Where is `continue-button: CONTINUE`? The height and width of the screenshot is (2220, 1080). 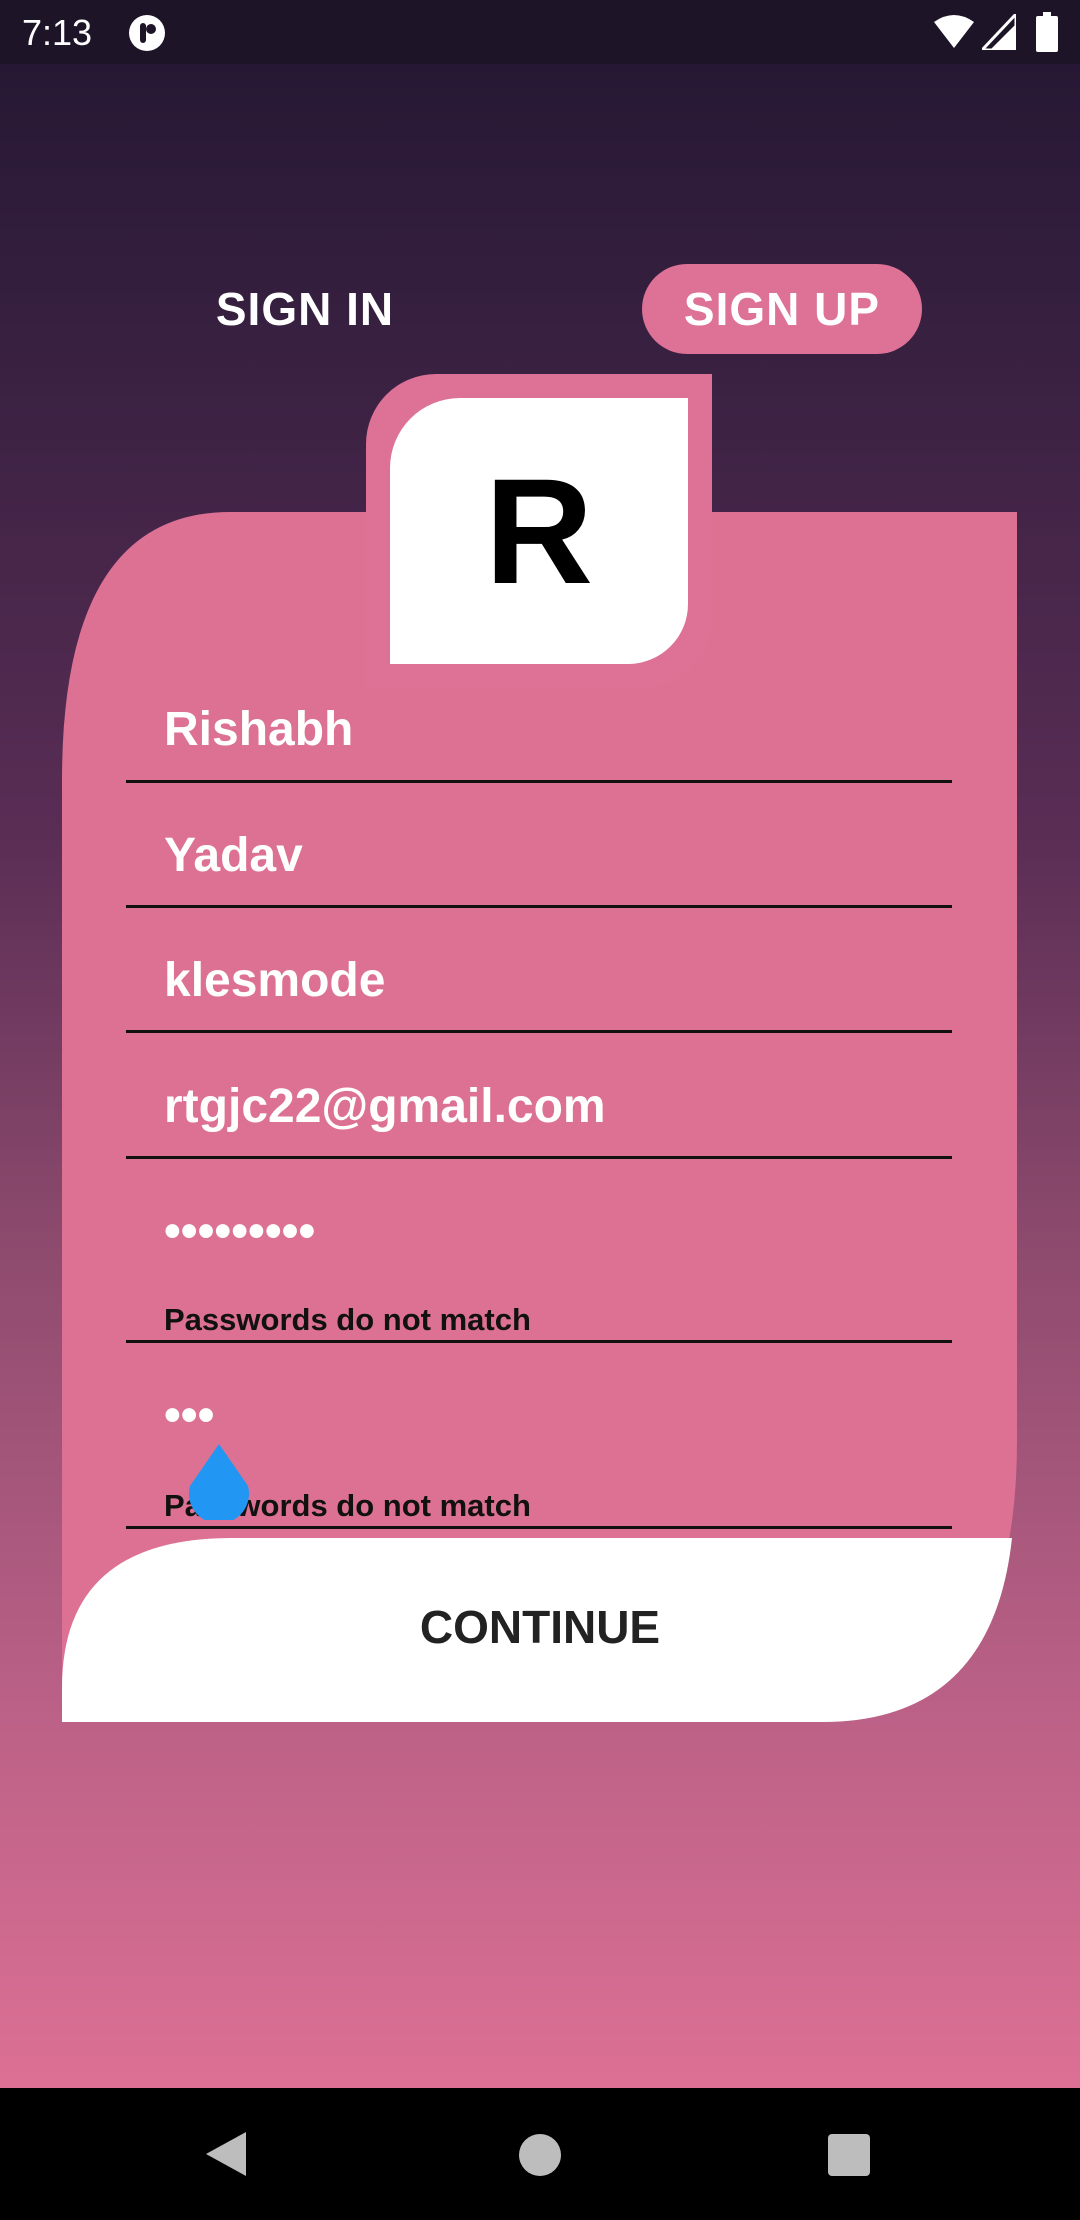
continue-button: CONTINUE is located at coordinates (540, 1627).